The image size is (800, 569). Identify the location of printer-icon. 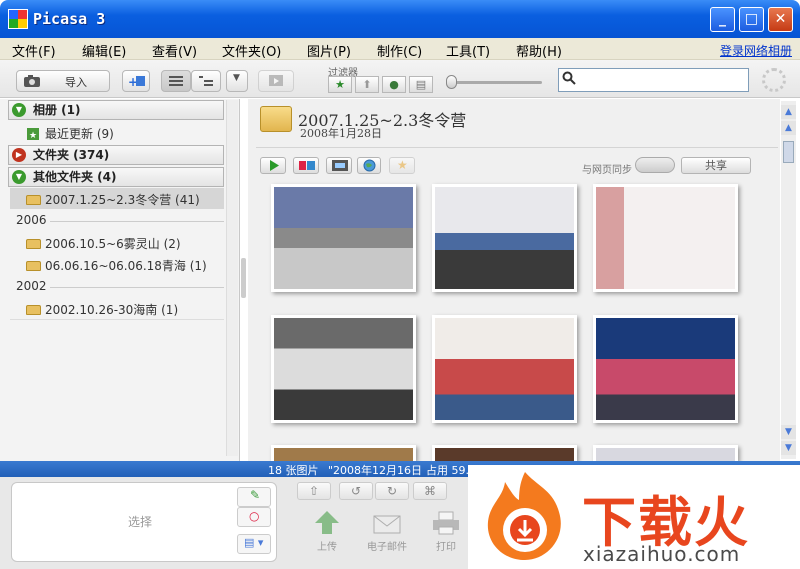
(446, 523).